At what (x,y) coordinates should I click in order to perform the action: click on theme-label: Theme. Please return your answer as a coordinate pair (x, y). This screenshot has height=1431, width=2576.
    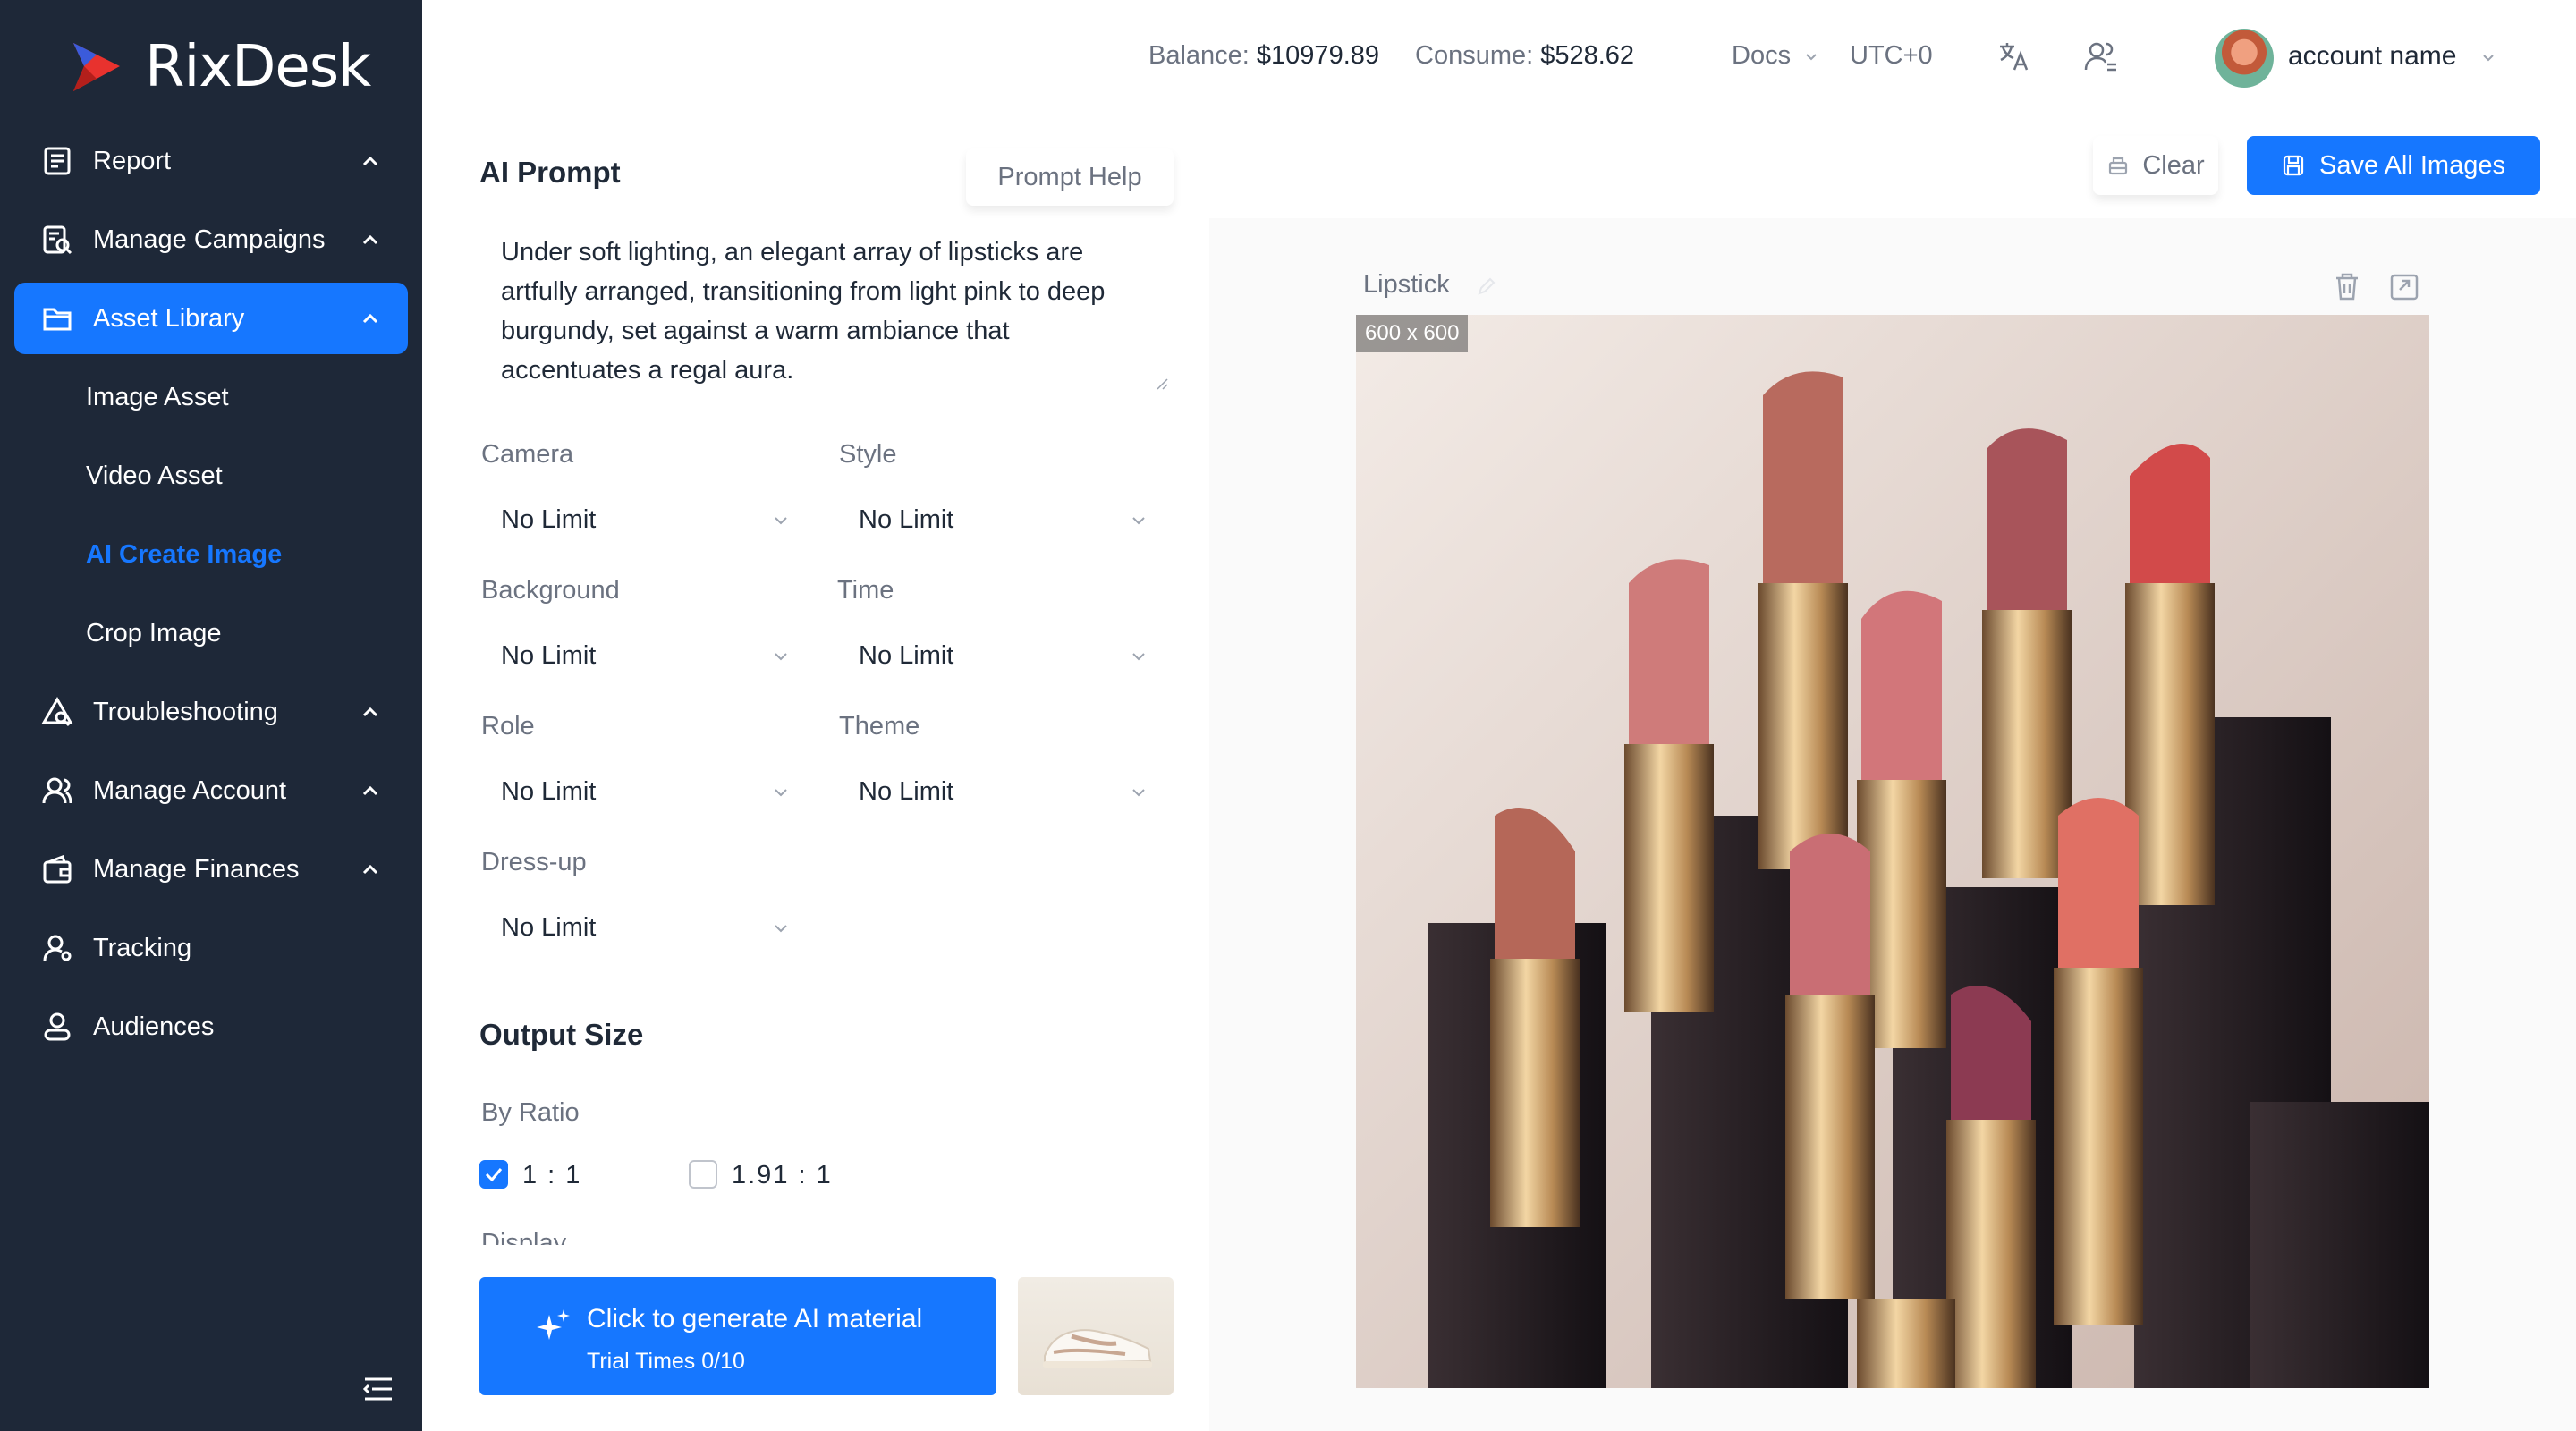
    Looking at the image, I should click on (879, 727).